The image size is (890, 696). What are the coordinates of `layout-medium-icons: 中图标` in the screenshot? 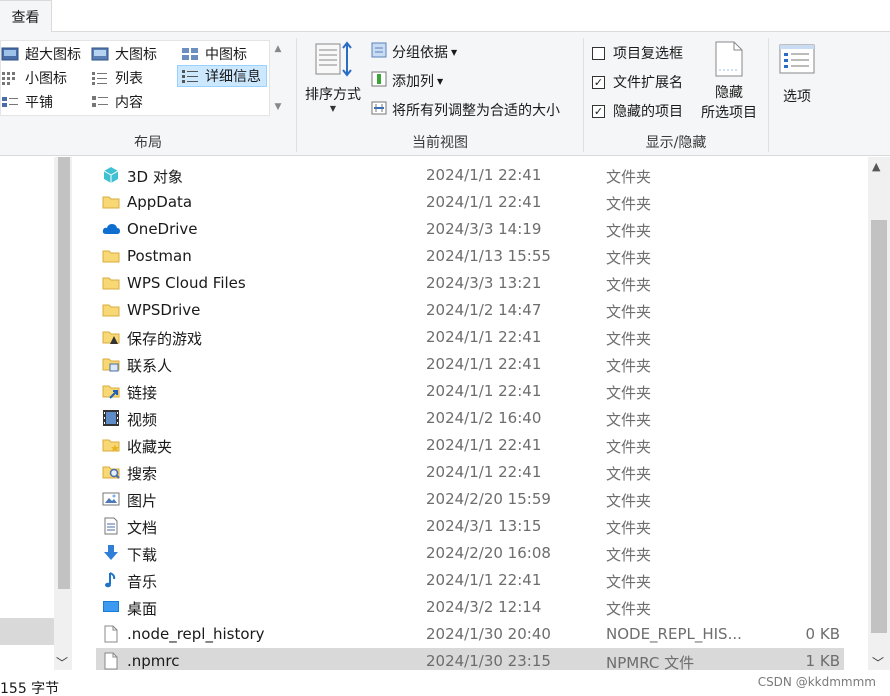 It's located at (214, 54).